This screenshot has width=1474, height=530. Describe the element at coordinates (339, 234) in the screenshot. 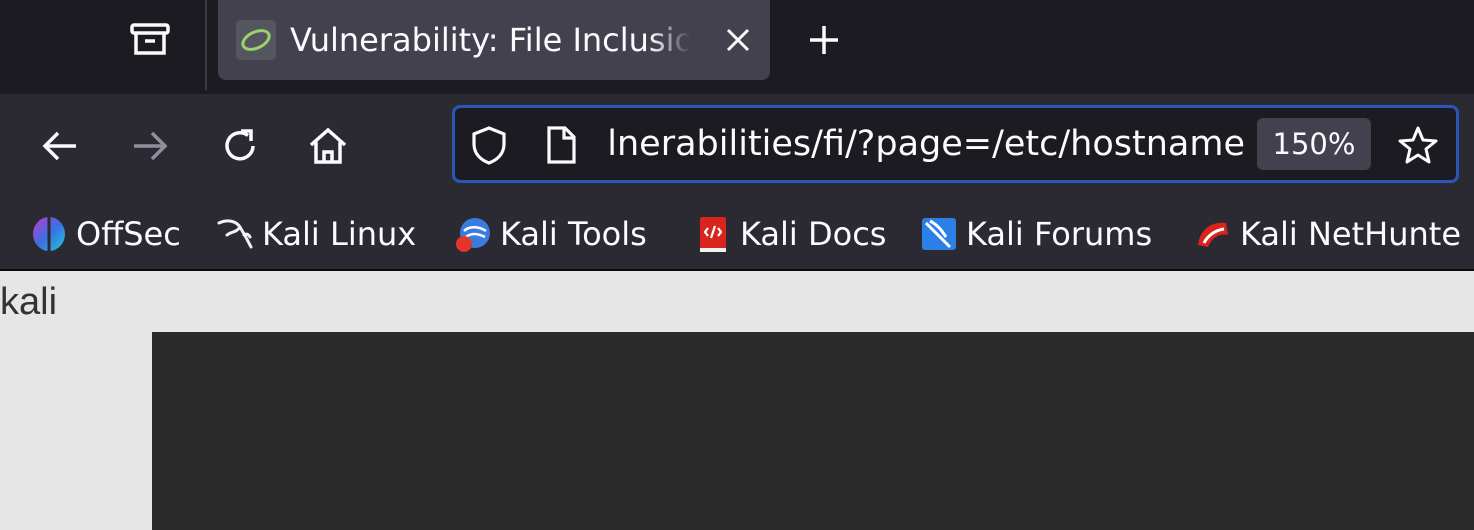

I see `bookmark-label: Kali Linux` at that location.